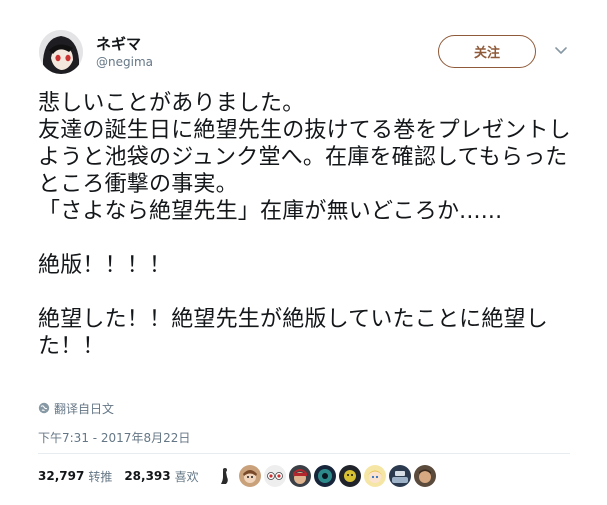 The width and height of the screenshot is (607, 505). What do you see at coordinates (118, 476) in the screenshot?
I see `tweet-stats: 32,797 转推 28,393 喜欢` at bounding box center [118, 476].